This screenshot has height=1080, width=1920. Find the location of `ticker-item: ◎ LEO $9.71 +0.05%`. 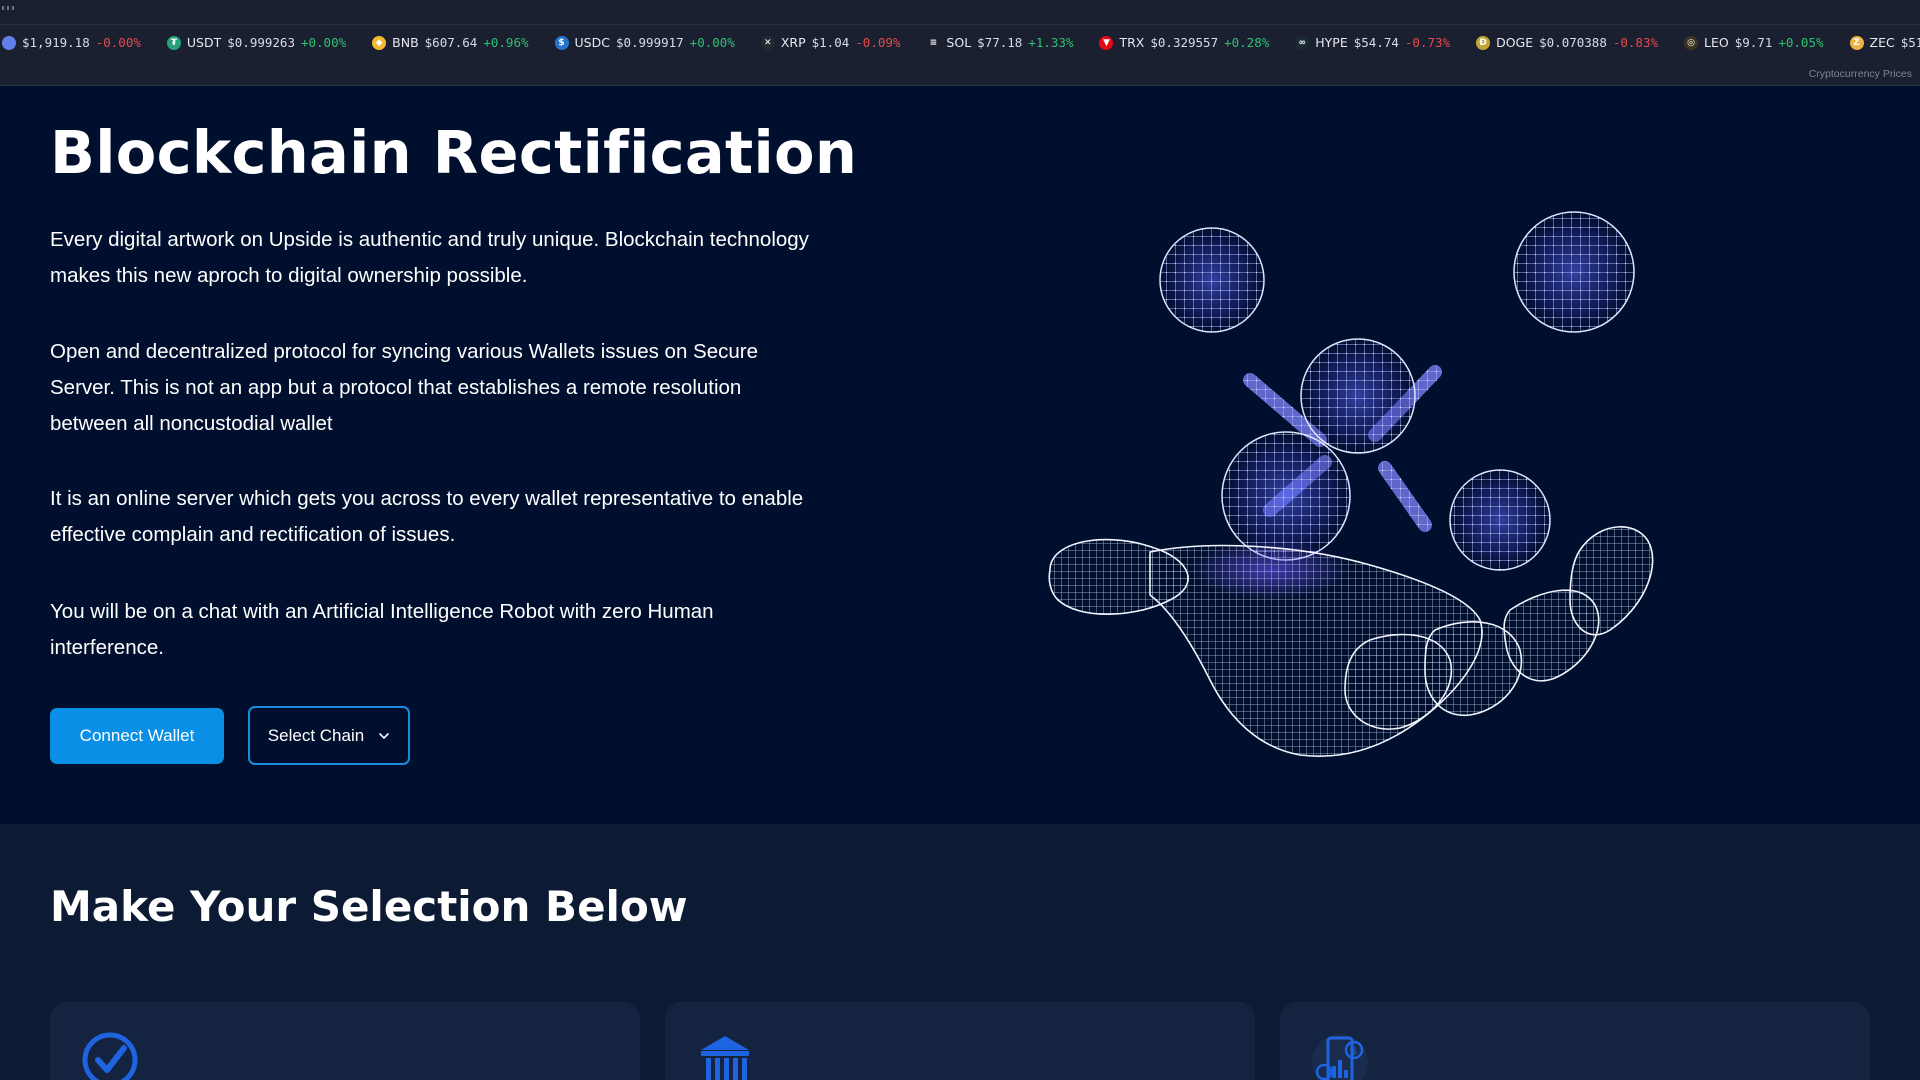

ticker-item: ◎ LEO $9.71 +0.05% is located at coordinates (1754, 42).